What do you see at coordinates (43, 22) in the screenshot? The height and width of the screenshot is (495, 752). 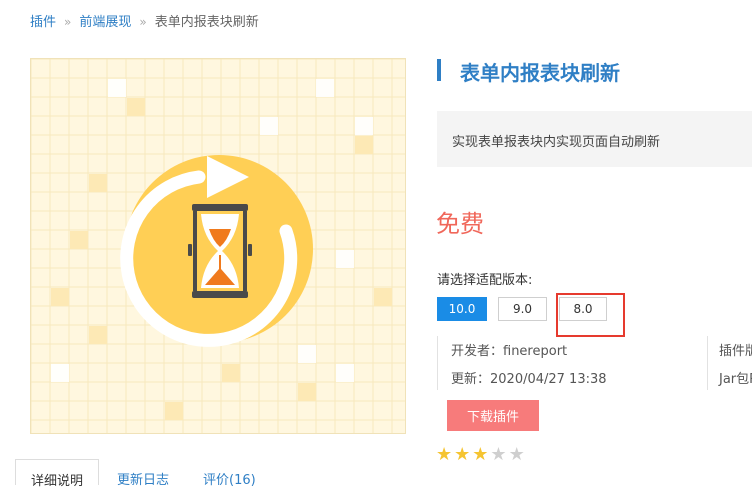 I see `breadcrumb-root-link: 插件` at bounding box center [43, 22].